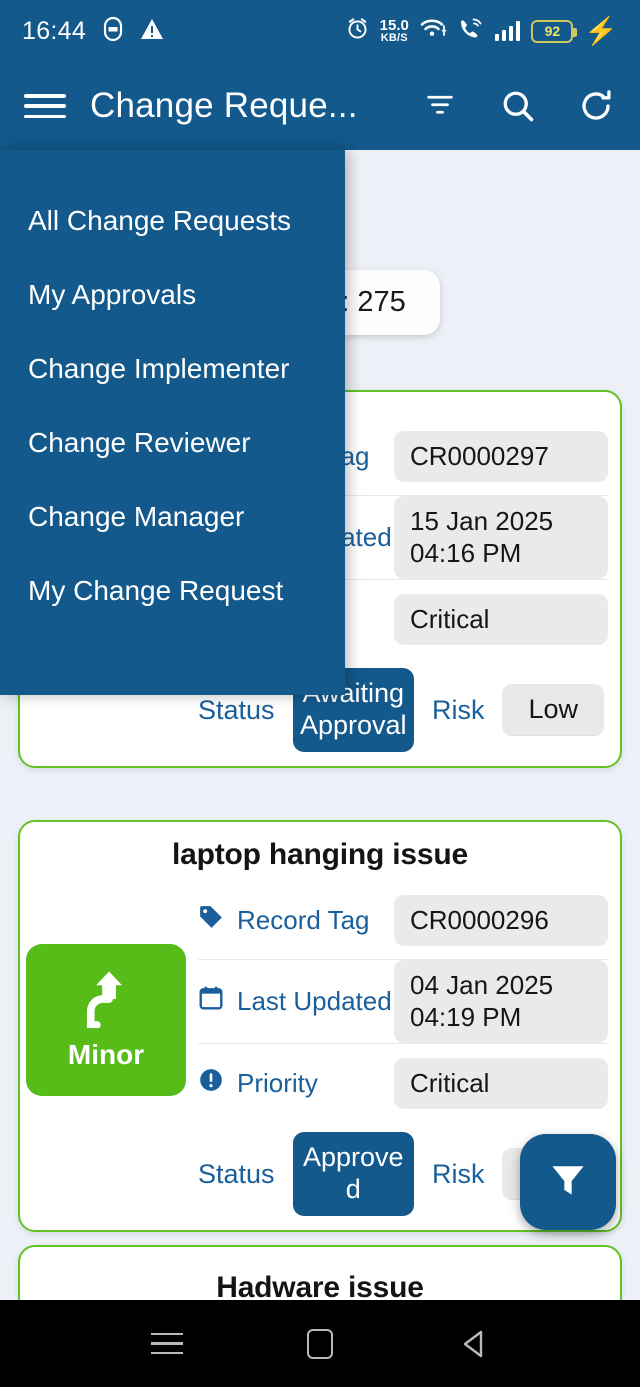 The image size is (640, 1387). Describe the element at coordinates (106, 1054) in the screenshot. I see `severity-label: Minor` at that location.